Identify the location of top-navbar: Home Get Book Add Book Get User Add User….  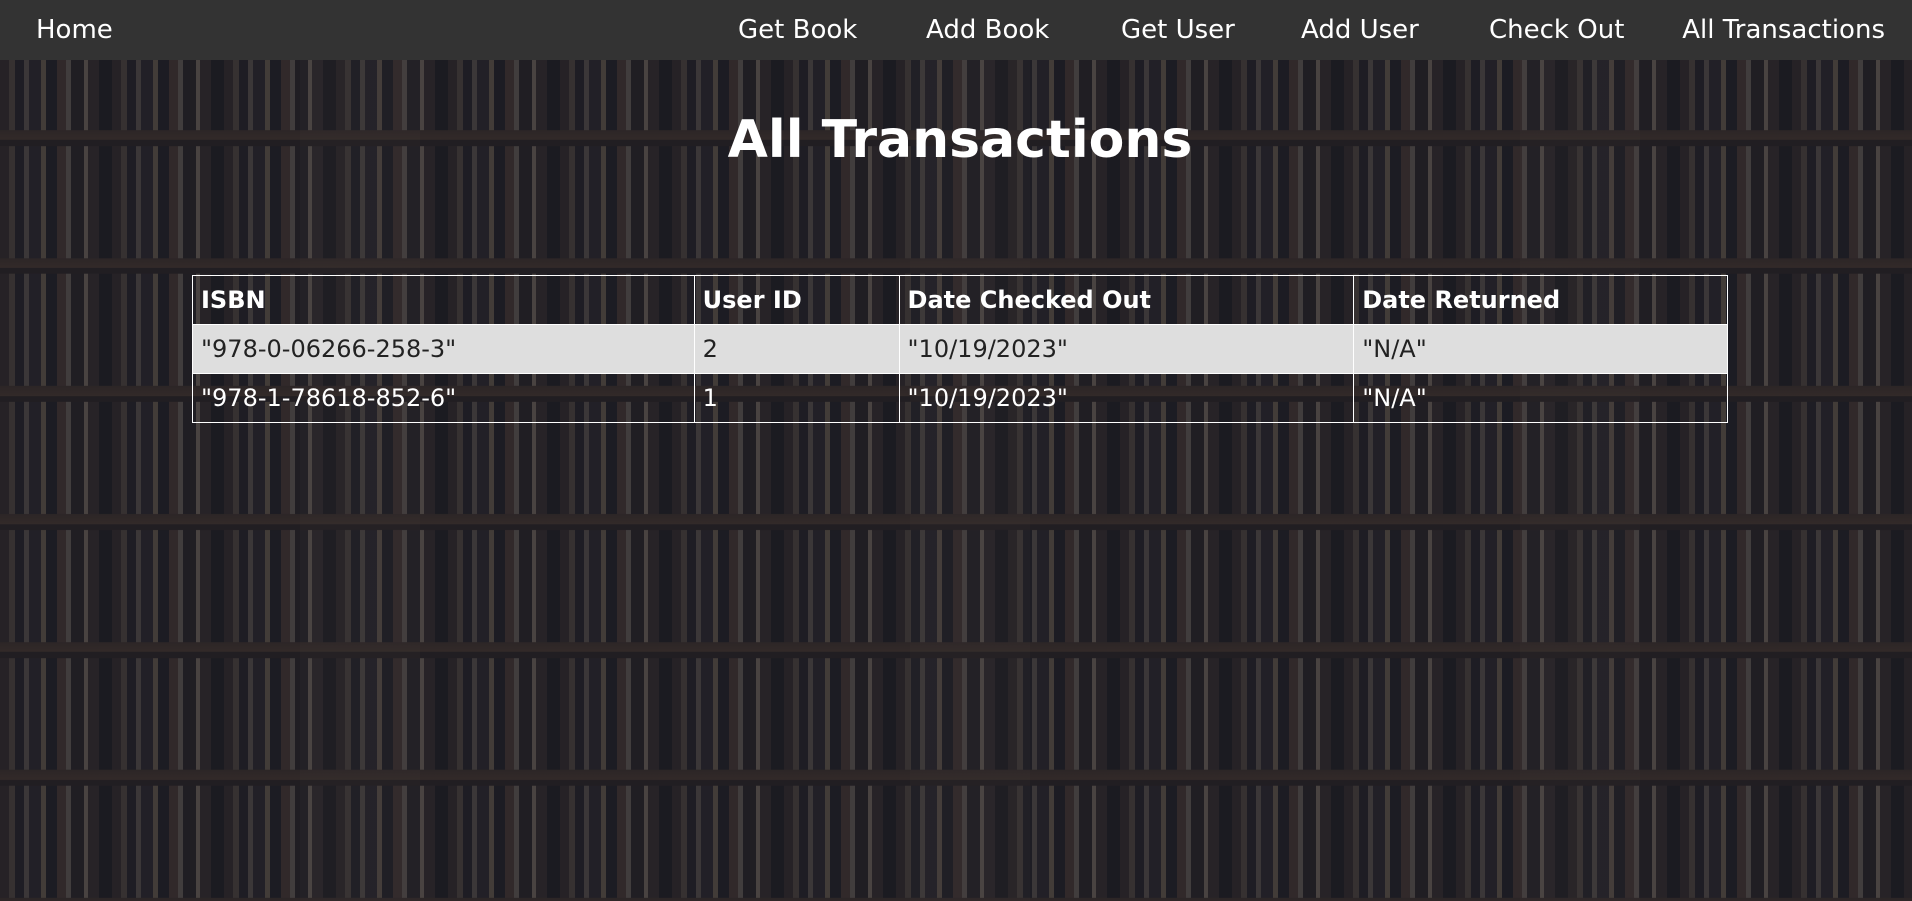
(956, 30).